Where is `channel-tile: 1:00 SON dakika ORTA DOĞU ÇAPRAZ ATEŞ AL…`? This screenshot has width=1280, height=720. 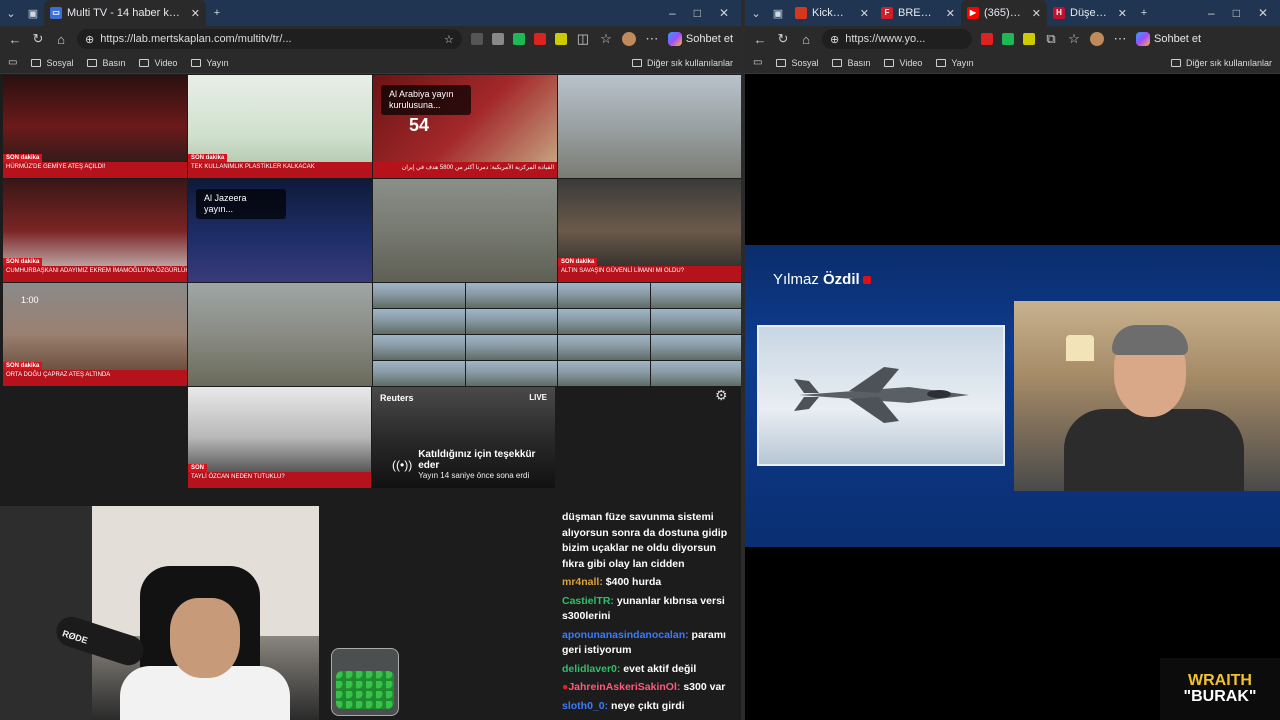 channel-tile: 1:00 SON dakika ORTA DOĞU ÇAPRAZ ATEŞ AL… is located at coordinates (95, 334).